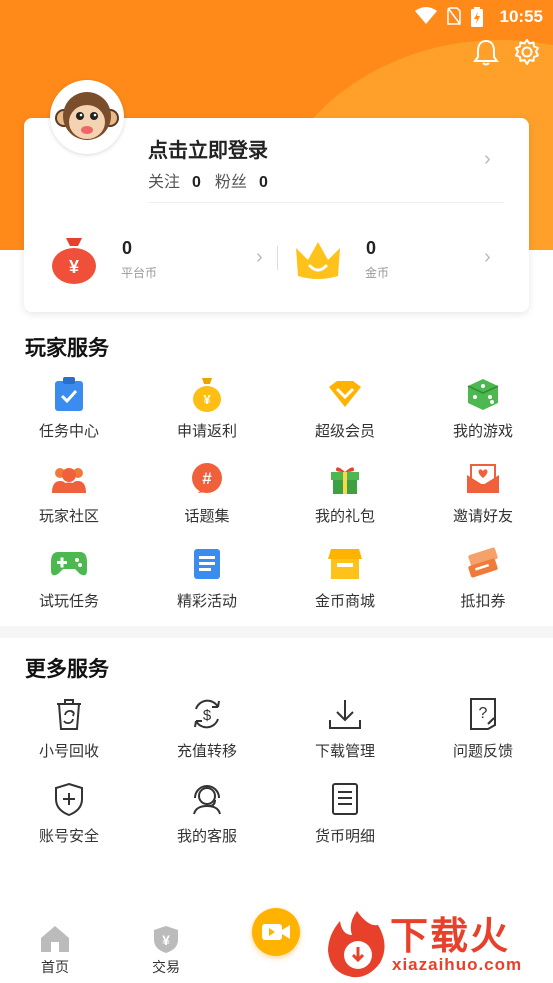 This screenshot has width=553, height=983. What do you see at coordinates (230, 182) in the screenshot?
I see `fans-label: 粉丝` at bounding box center [230, 182].